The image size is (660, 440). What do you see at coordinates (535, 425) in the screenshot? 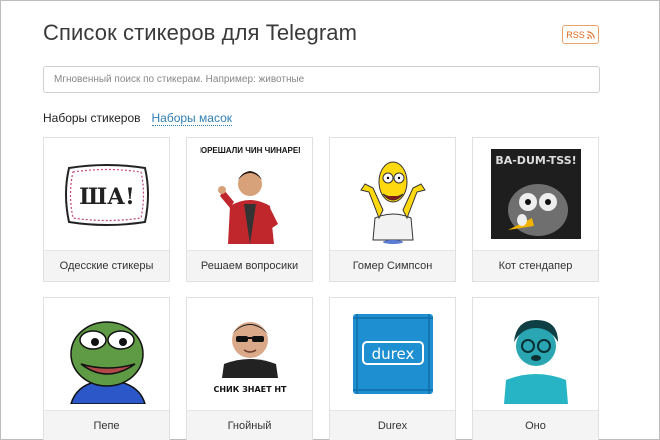
I see `sticker-set-name: Оно` at bounding box center [535, 425].